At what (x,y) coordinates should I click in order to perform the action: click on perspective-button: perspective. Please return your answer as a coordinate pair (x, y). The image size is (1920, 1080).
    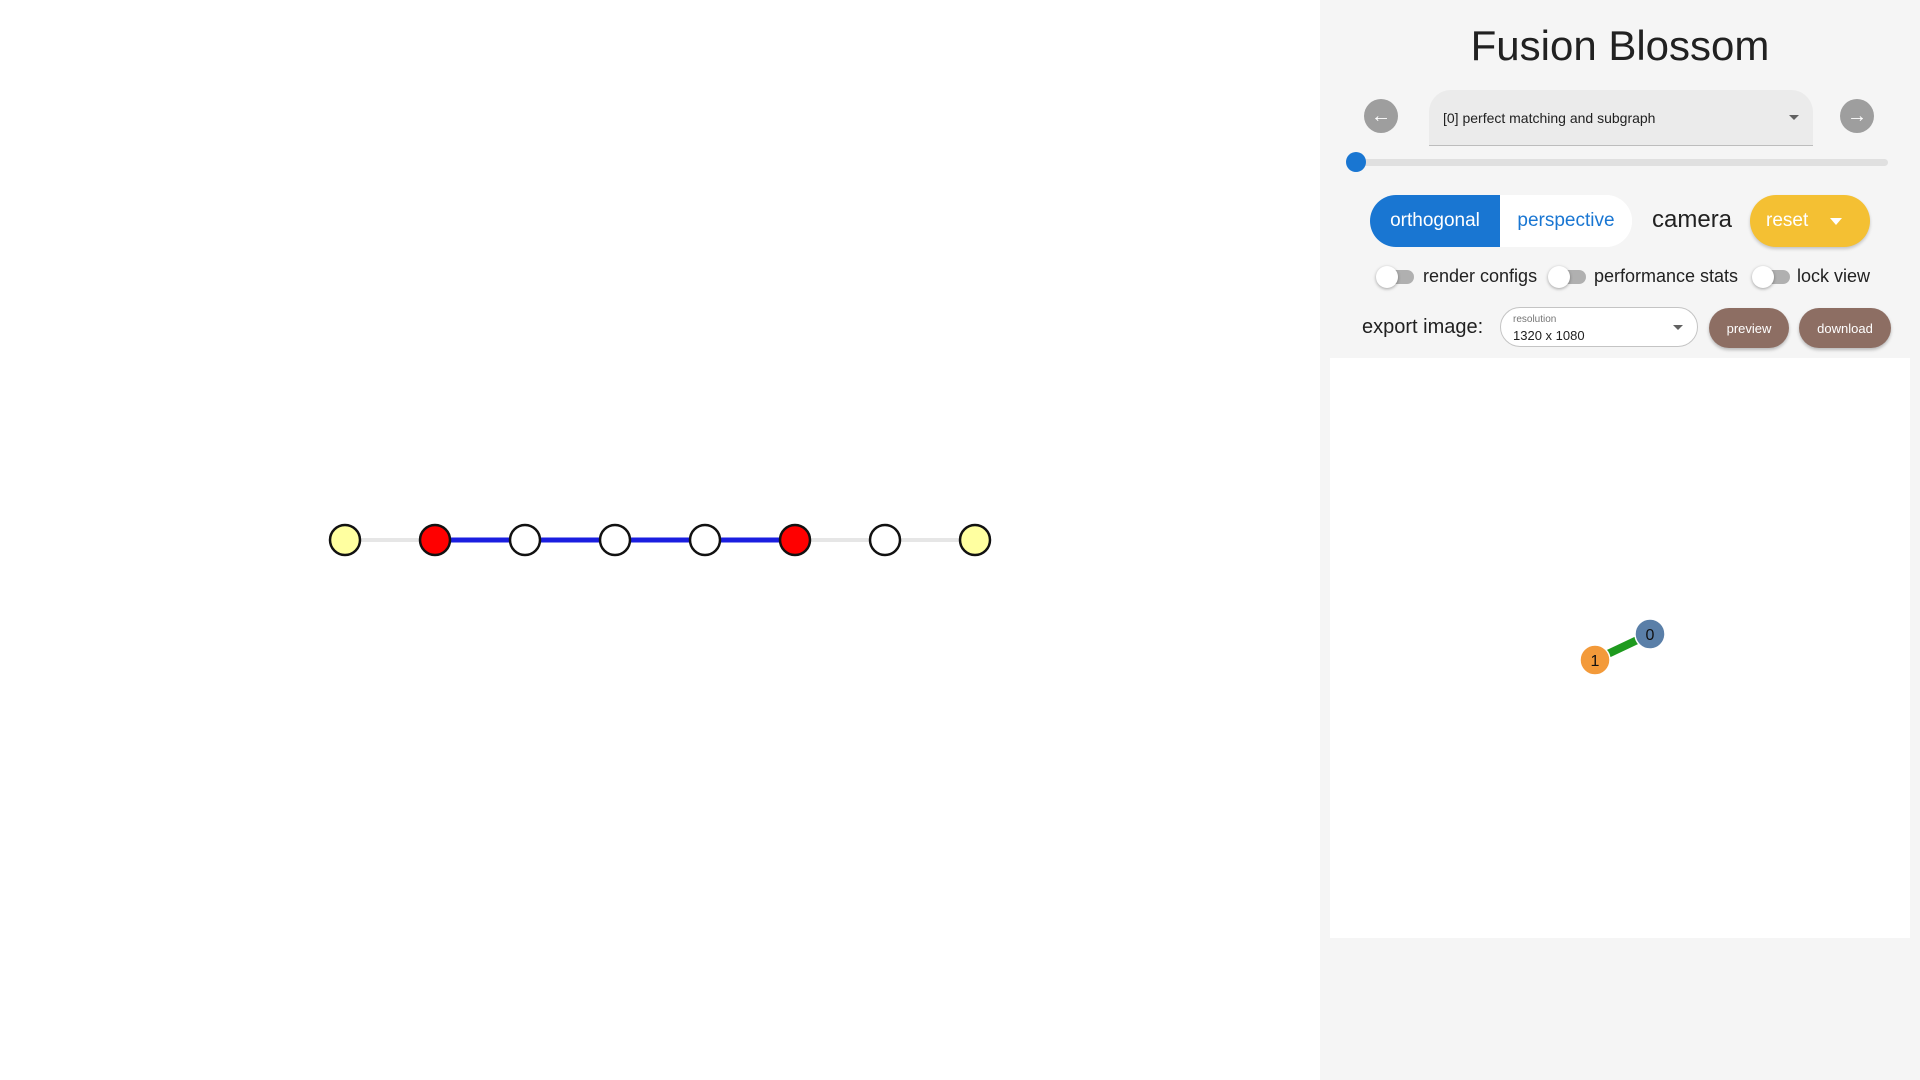
    Looking at the image, I should click on (1566, 221).